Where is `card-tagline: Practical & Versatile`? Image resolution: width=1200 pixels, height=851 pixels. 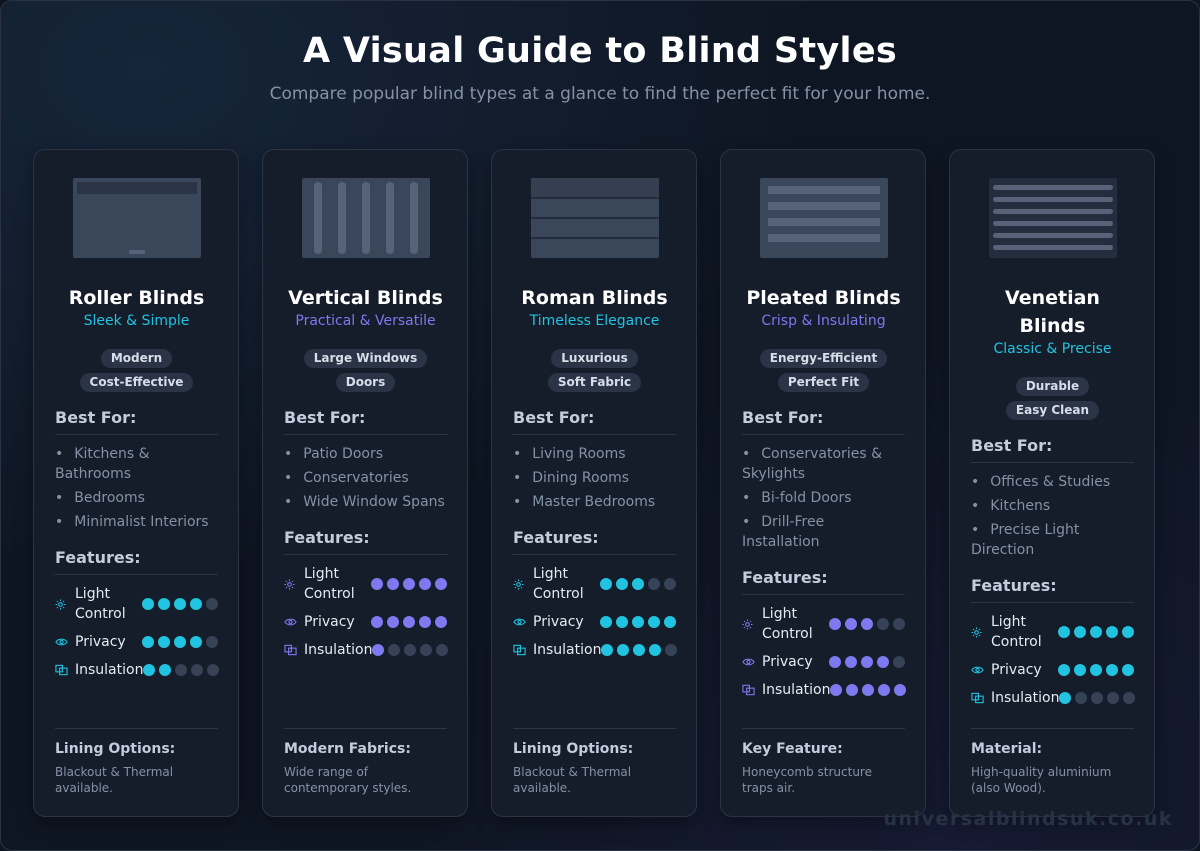 card-tagline: Practical & Versatile is located at coordinates (365, 321).